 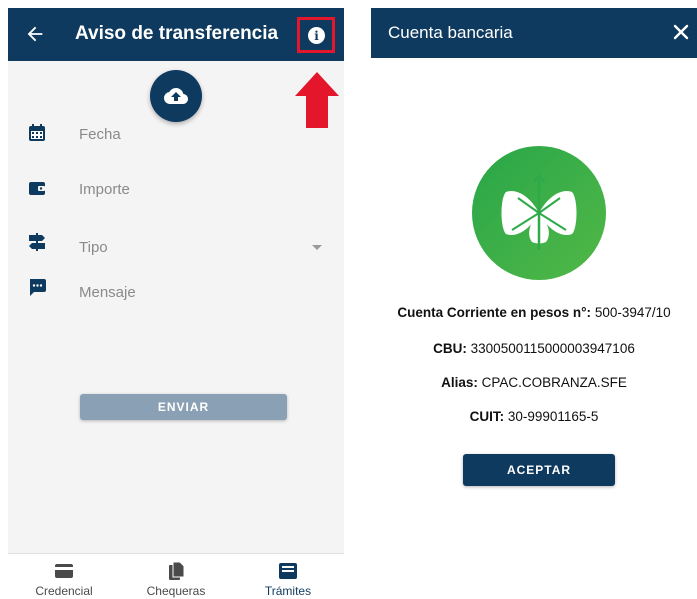 I want to click on page-title: Aviso de transferencia, so click(x=177, y=33).